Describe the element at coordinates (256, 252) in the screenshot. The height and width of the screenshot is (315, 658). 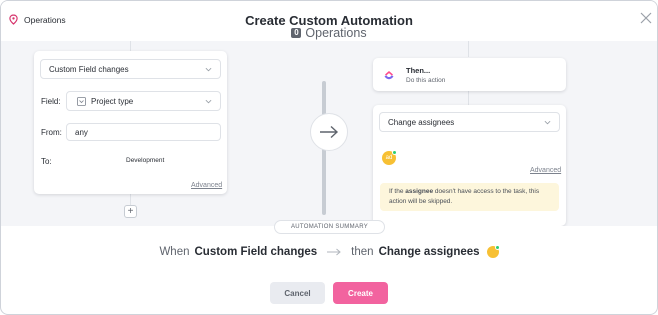
I see `summary-trigger: Custom Field changes` at that location.